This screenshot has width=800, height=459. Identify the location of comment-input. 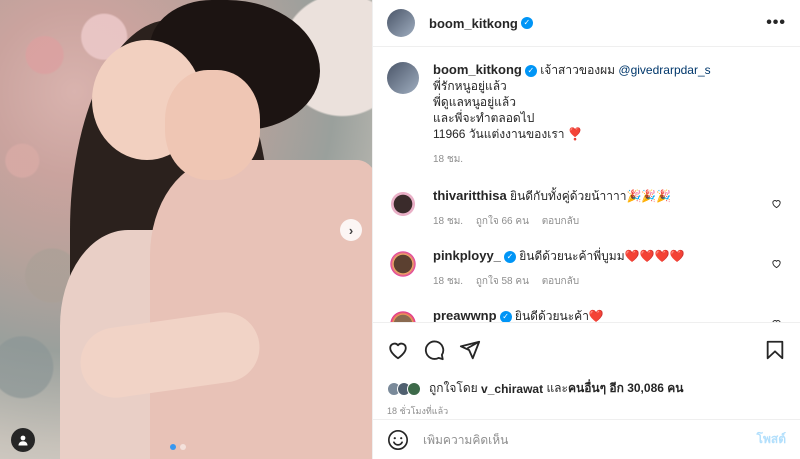
(590, 439).